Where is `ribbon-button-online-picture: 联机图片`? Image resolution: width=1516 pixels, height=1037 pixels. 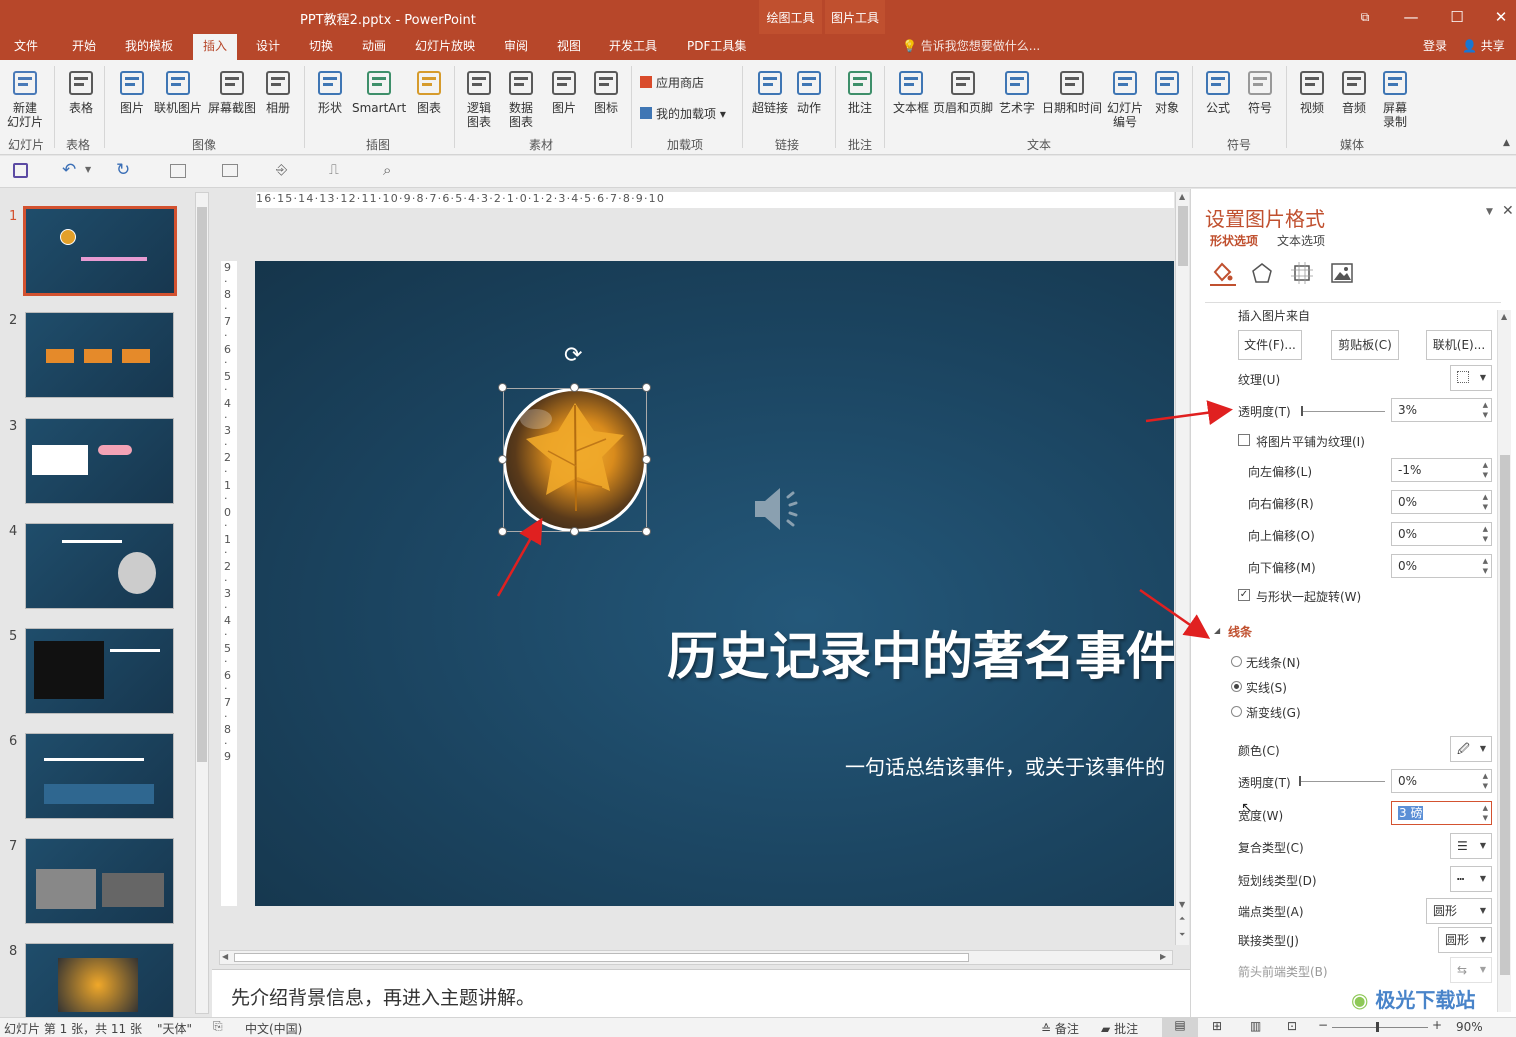 ribbon-button-online-picture: 联机图片 is located at coordinates (178, 91).